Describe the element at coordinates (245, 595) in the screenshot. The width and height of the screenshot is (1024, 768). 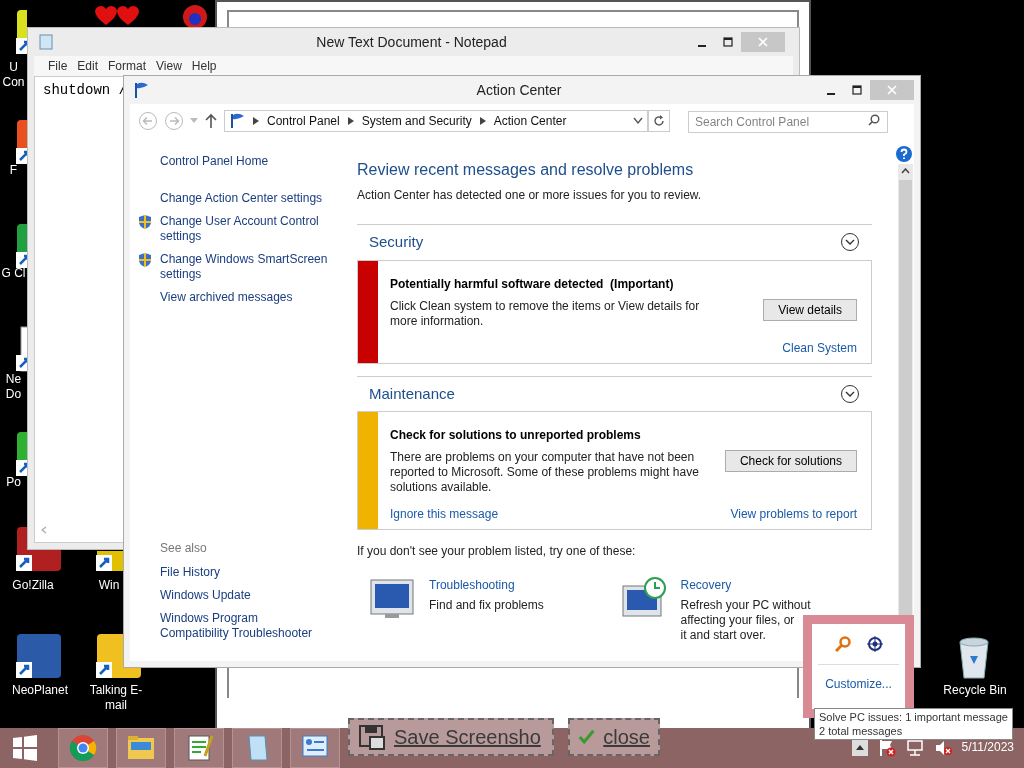
I see `sidebar-link: Windows Update` at that location.